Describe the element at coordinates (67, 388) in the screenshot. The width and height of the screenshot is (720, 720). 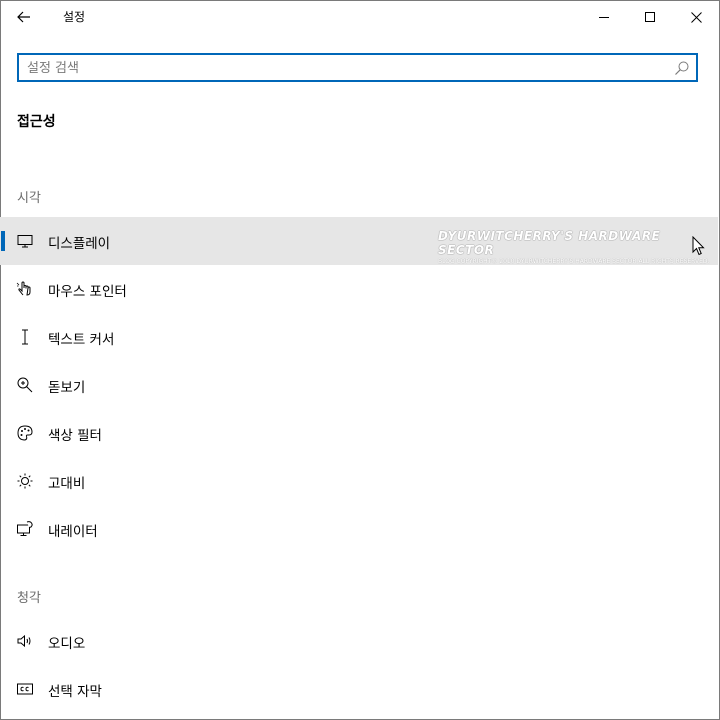
I see `nav-item-label: 돋보기` at that location.